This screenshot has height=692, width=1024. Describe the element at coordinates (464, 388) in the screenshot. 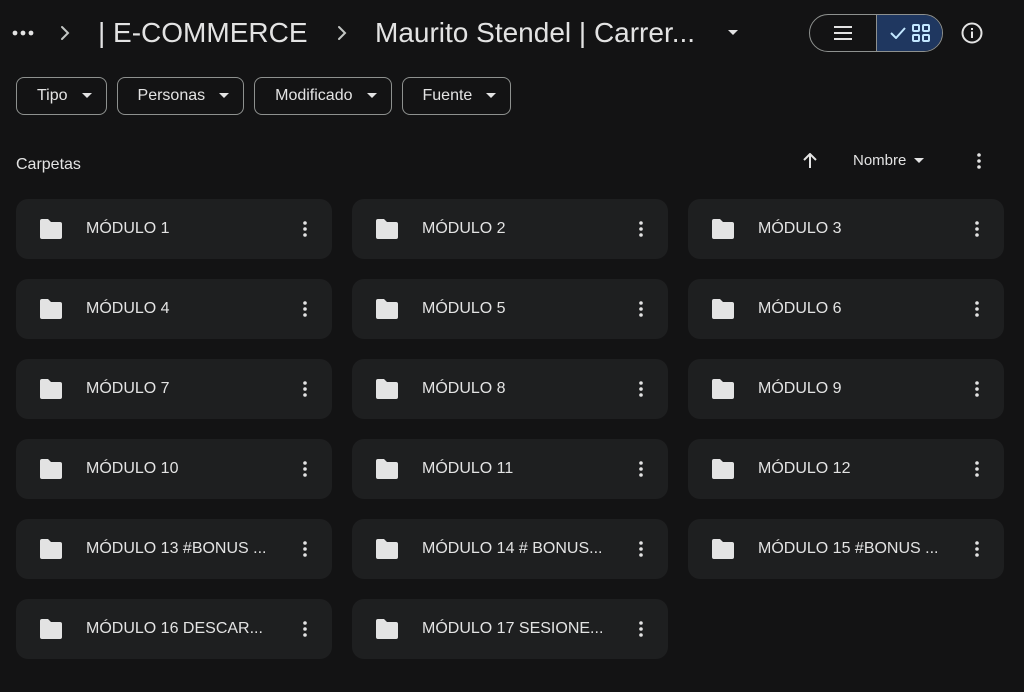

I see `folder-name: MÓDULO 8` at that location.